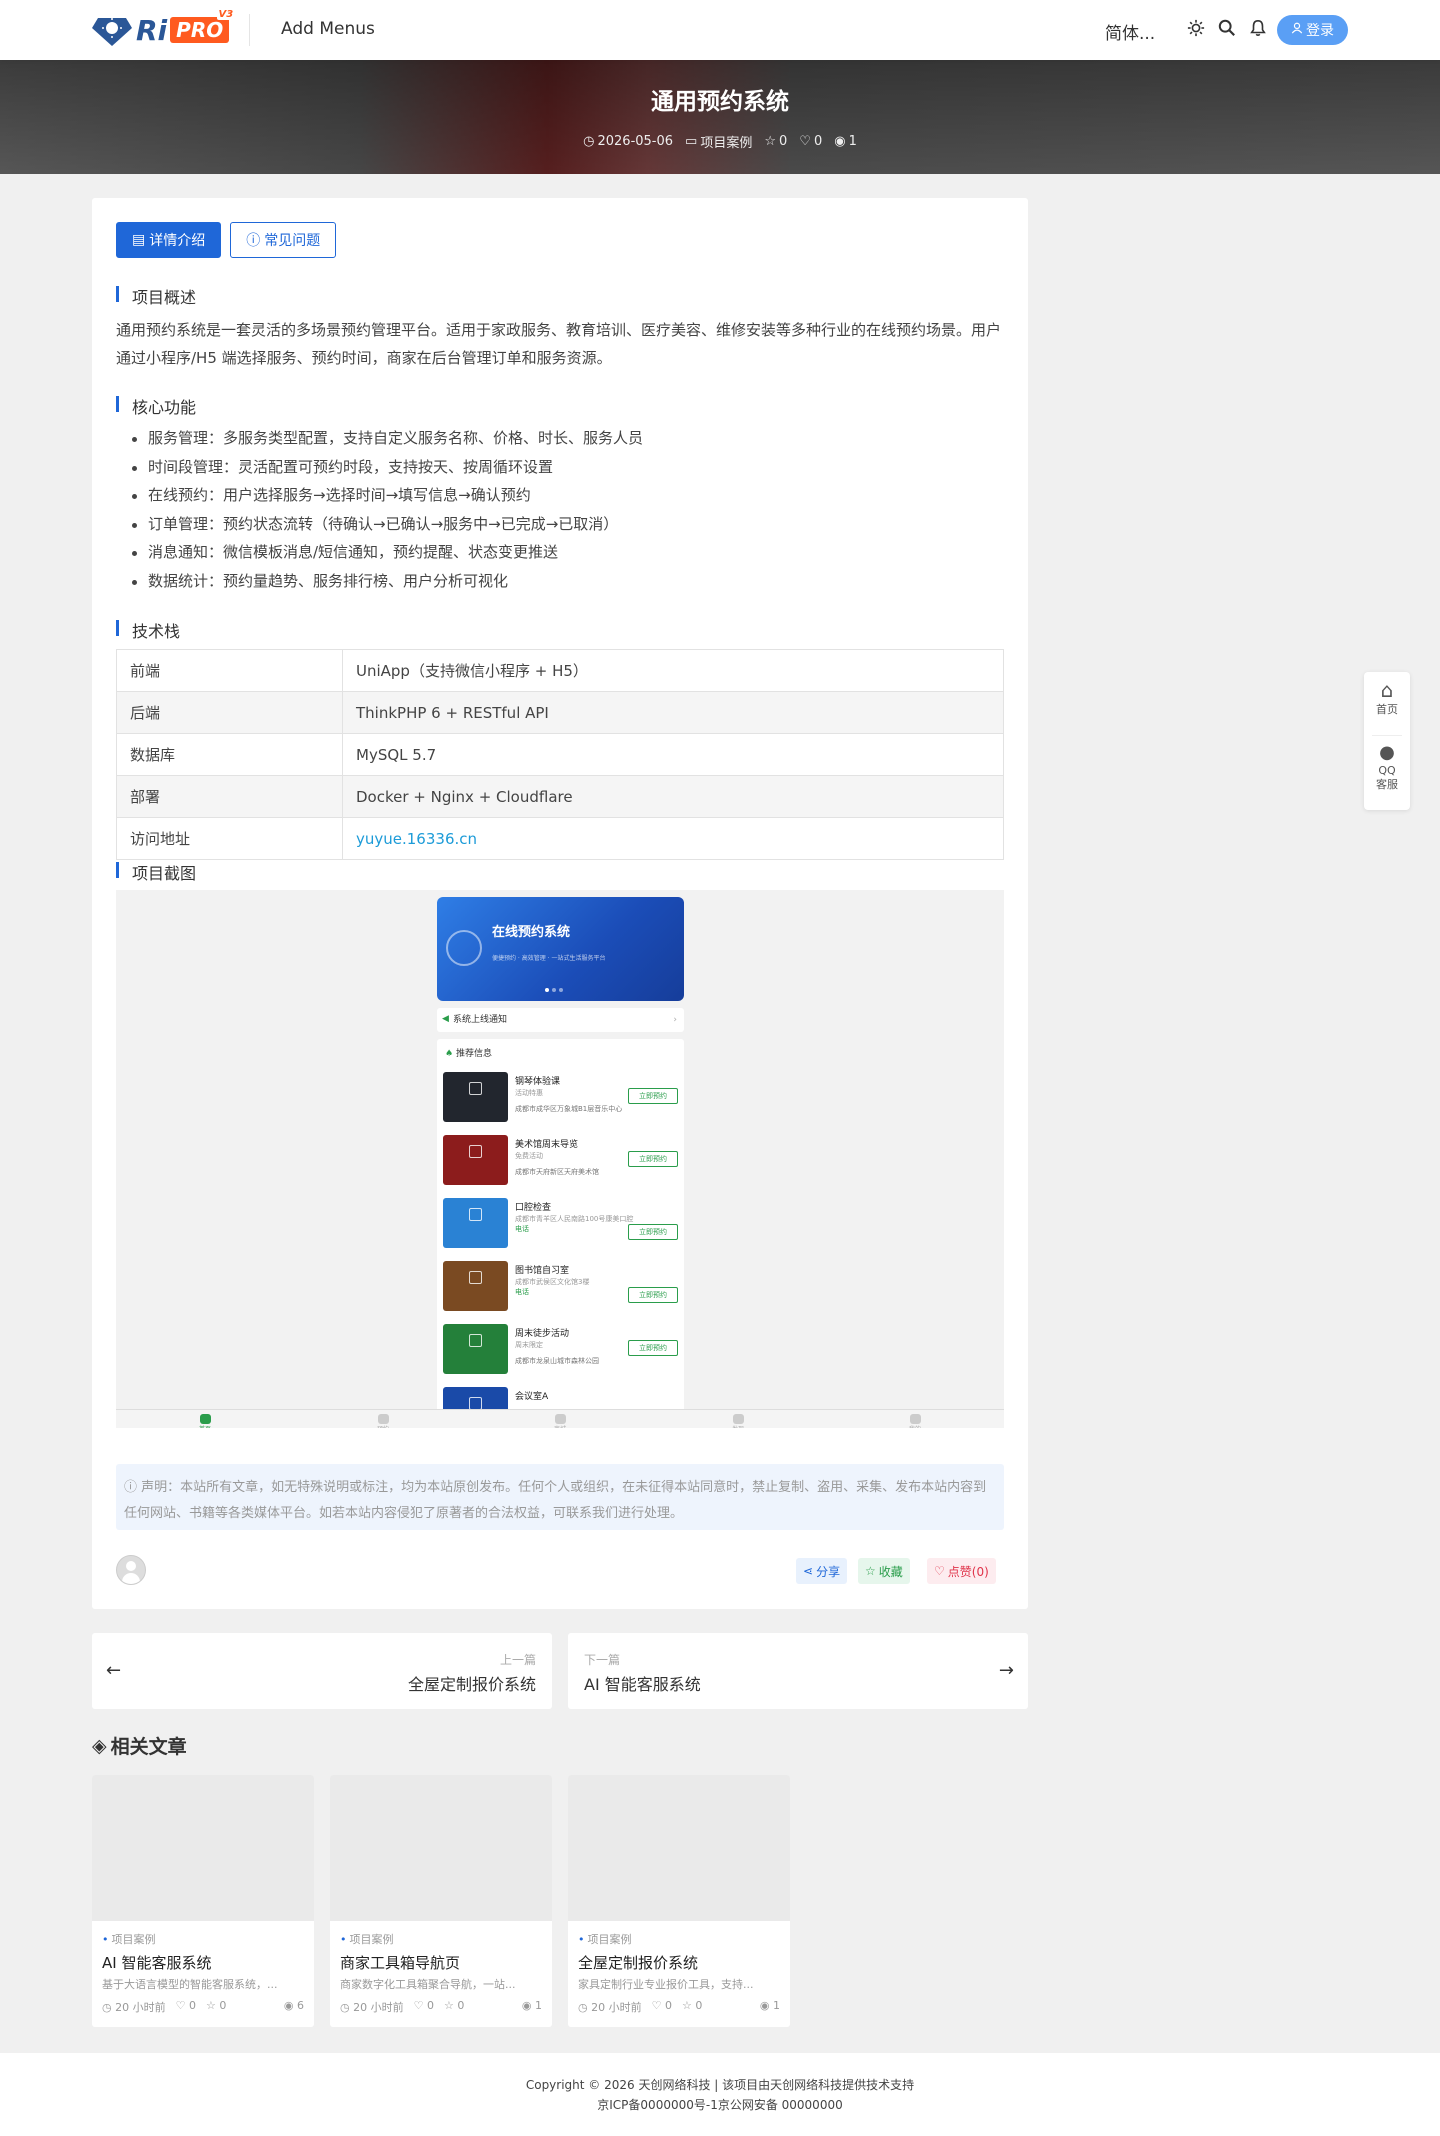 The height and width of the screenshot is (2136, 1440). What do you see at coordinates (131, 1570) in the screenshot?
I see `author-avatar` at bounding box center [131, 1570].